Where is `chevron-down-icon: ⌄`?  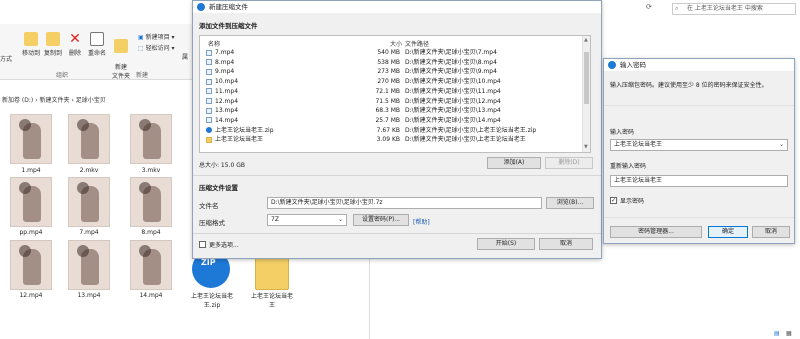 chevron-down-icon: ⌄ is located at coordinates (781, 145).